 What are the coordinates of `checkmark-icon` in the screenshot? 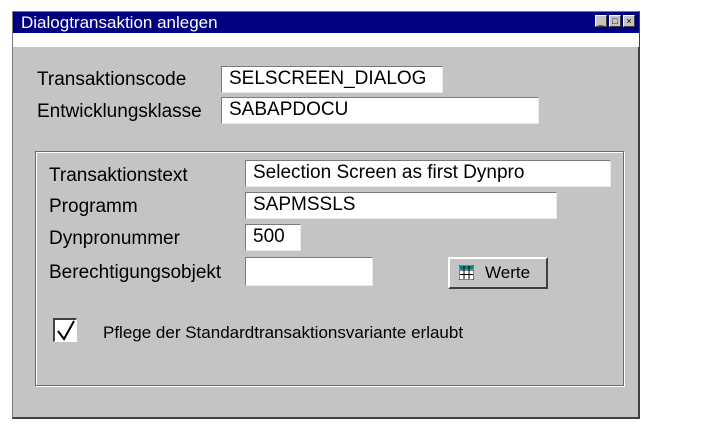 It's located at (66, 330).